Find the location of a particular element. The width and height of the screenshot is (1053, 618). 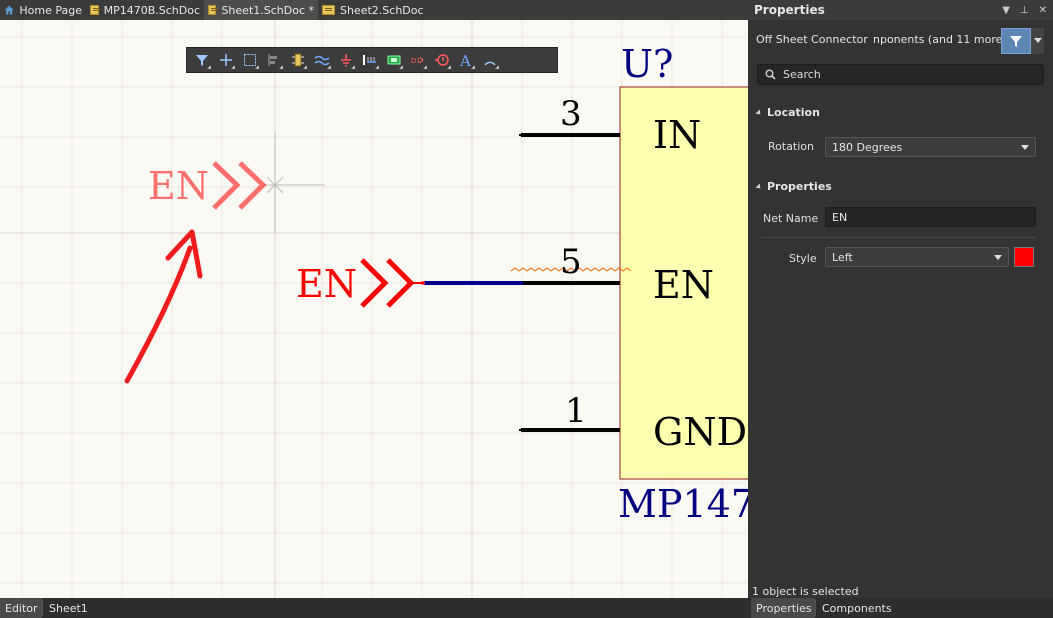

part-icon is located at coordinates (298, 60).